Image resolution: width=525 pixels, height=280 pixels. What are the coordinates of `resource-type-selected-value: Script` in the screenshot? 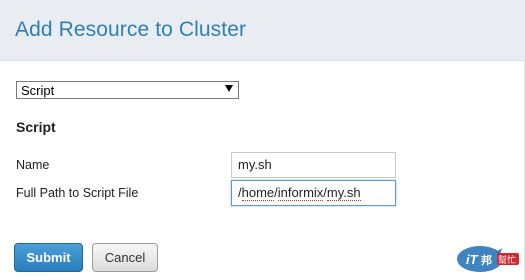 It's located at (38, 90).